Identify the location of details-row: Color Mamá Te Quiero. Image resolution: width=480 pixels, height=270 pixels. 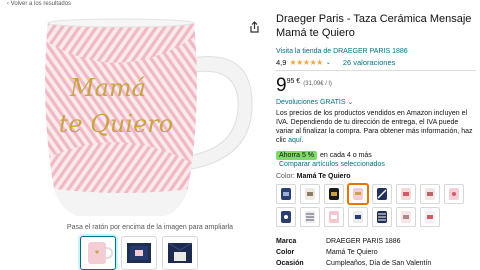
(353, 252).